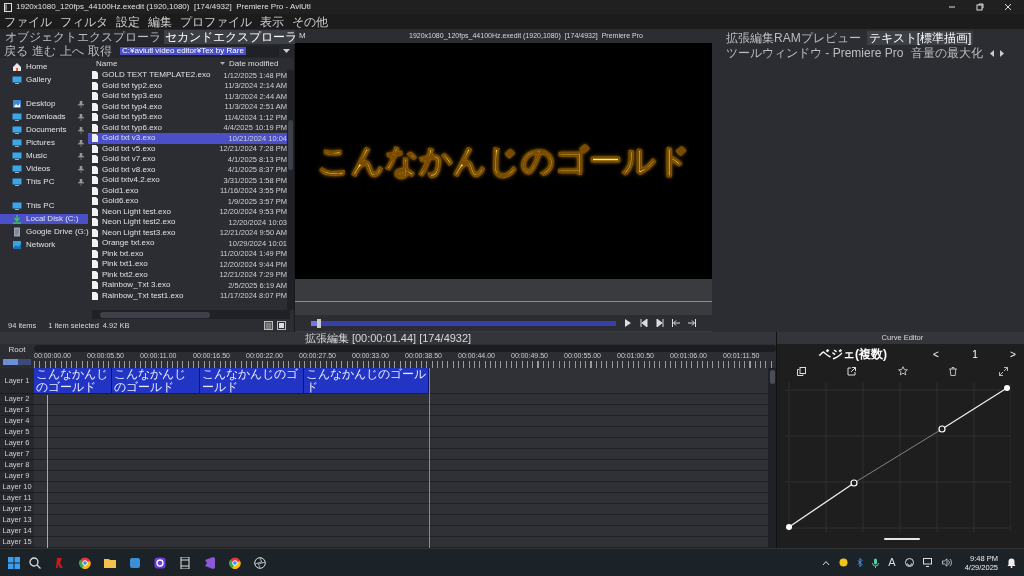 This screenshot has height=576, width=1024. Describe the element at coordinates (272, 21) in the screenshot. I see `menu-item: 表示` at that location.